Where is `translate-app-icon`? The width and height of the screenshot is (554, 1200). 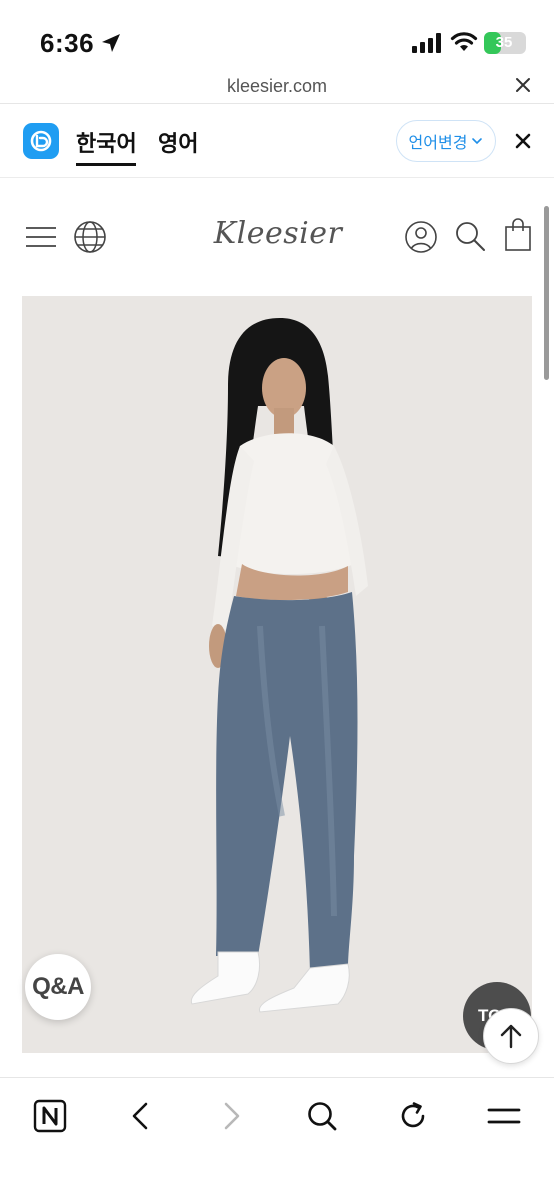
translate-app-icon is located at coordinates (41, 141).